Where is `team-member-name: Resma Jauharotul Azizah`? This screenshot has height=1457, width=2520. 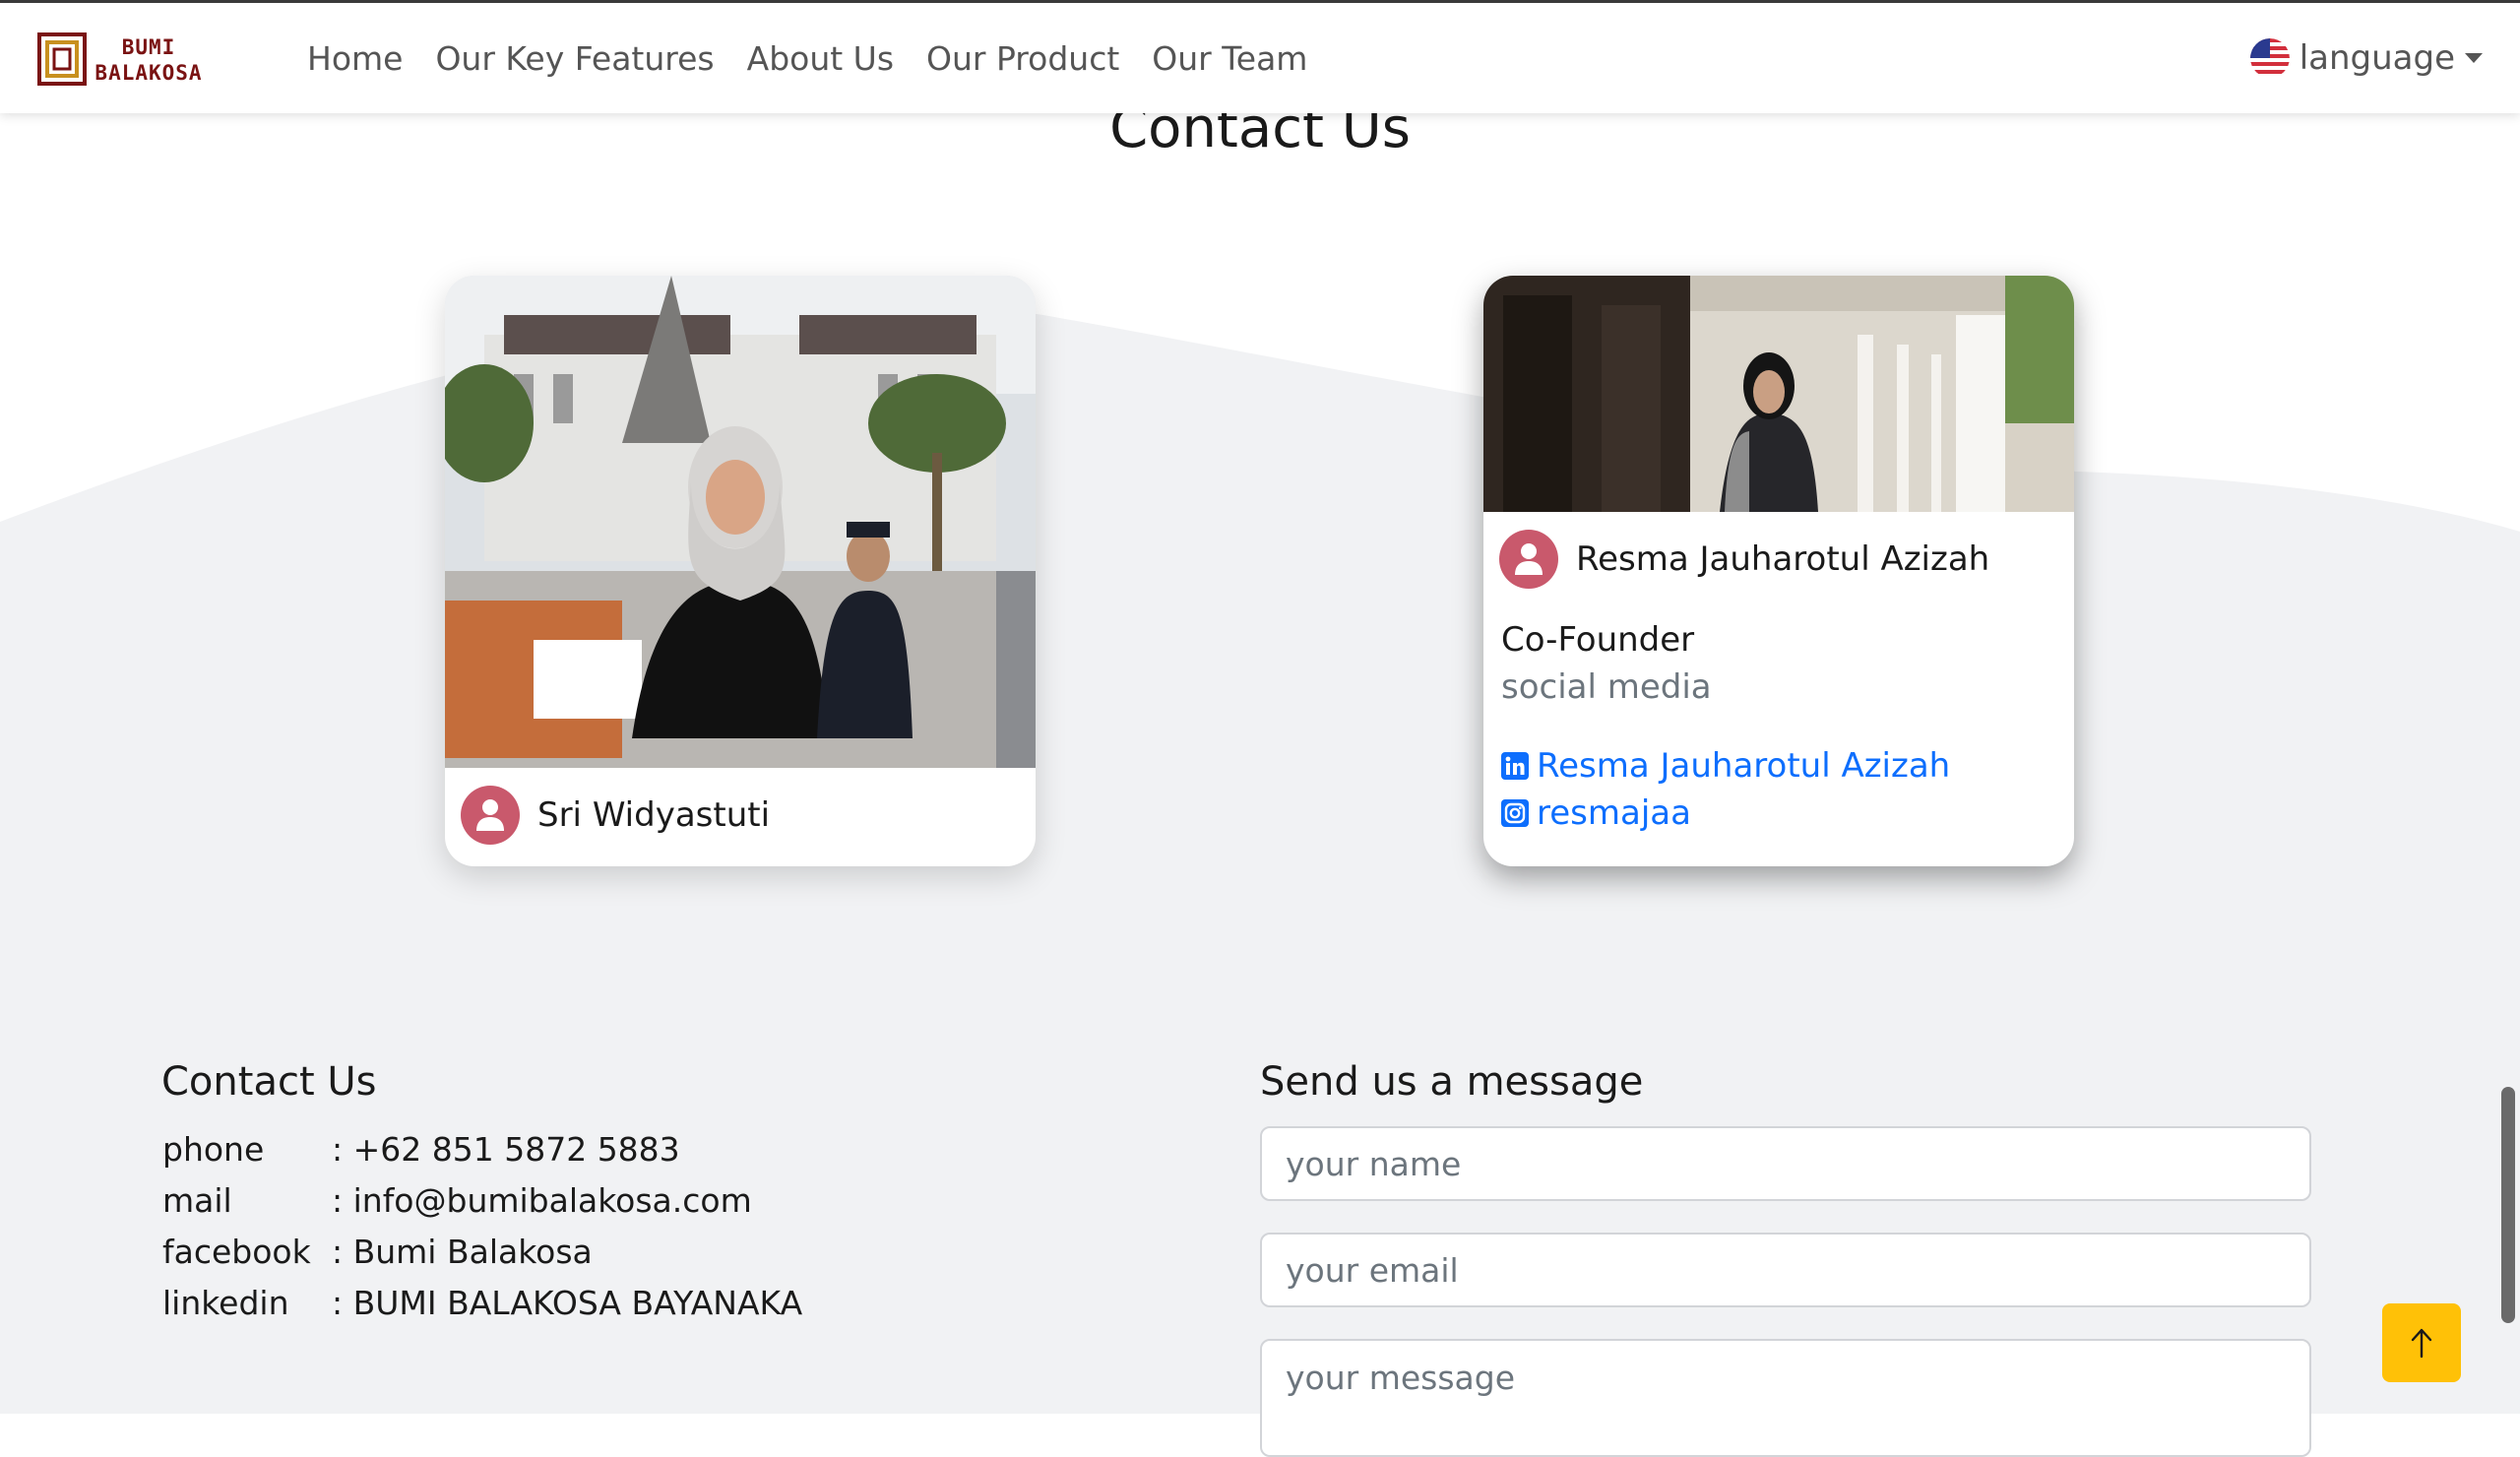
team-member-name: Resma Jauharotul Azizah is located at coordinates (1783, 559).